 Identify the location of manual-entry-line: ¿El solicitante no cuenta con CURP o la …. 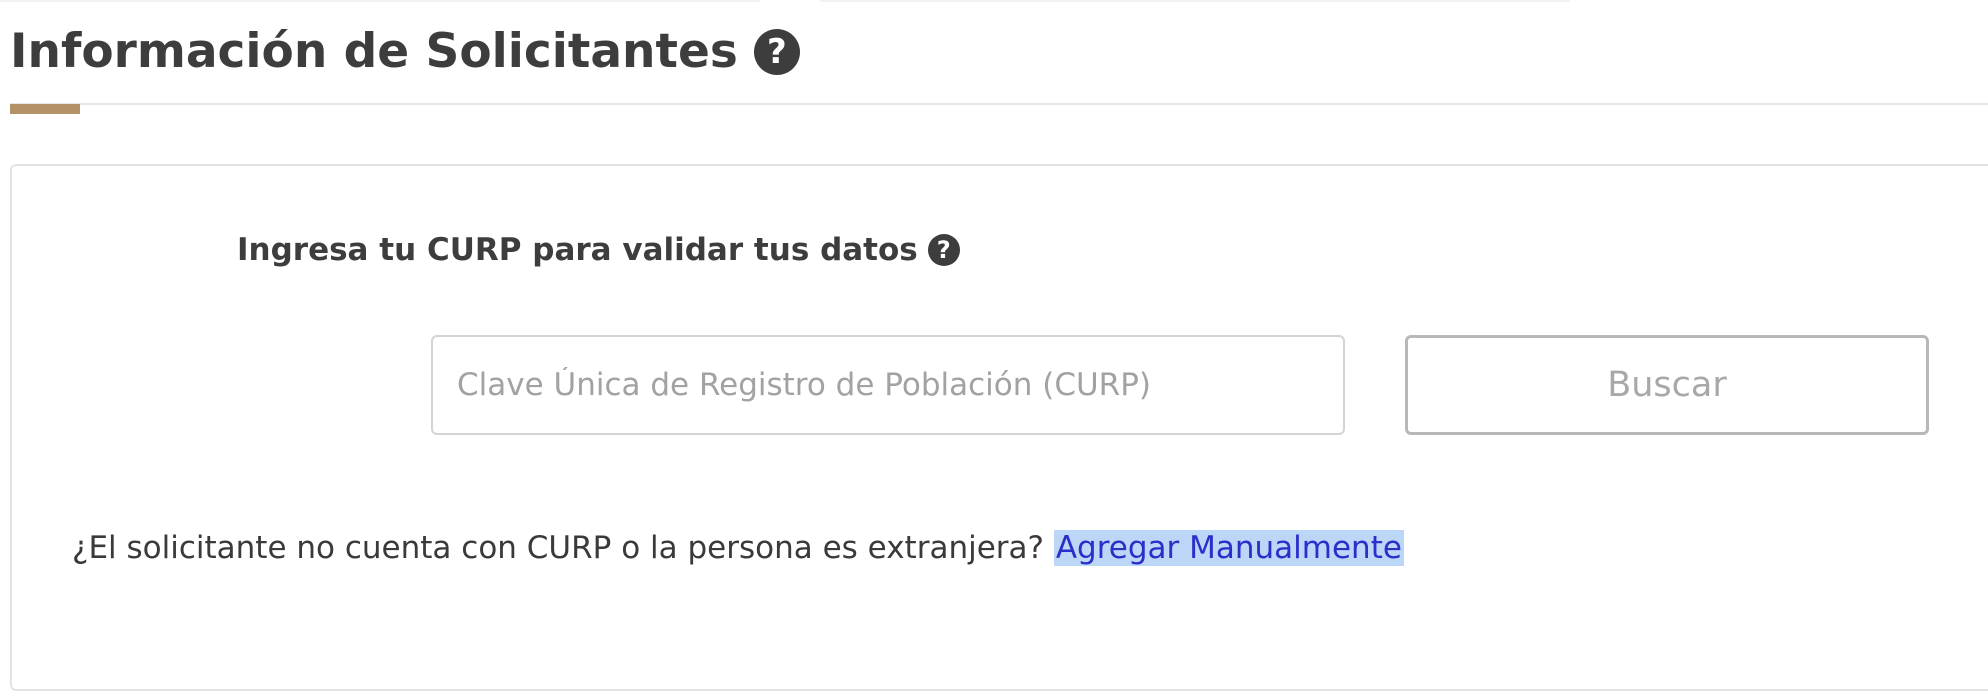
(738, 548).